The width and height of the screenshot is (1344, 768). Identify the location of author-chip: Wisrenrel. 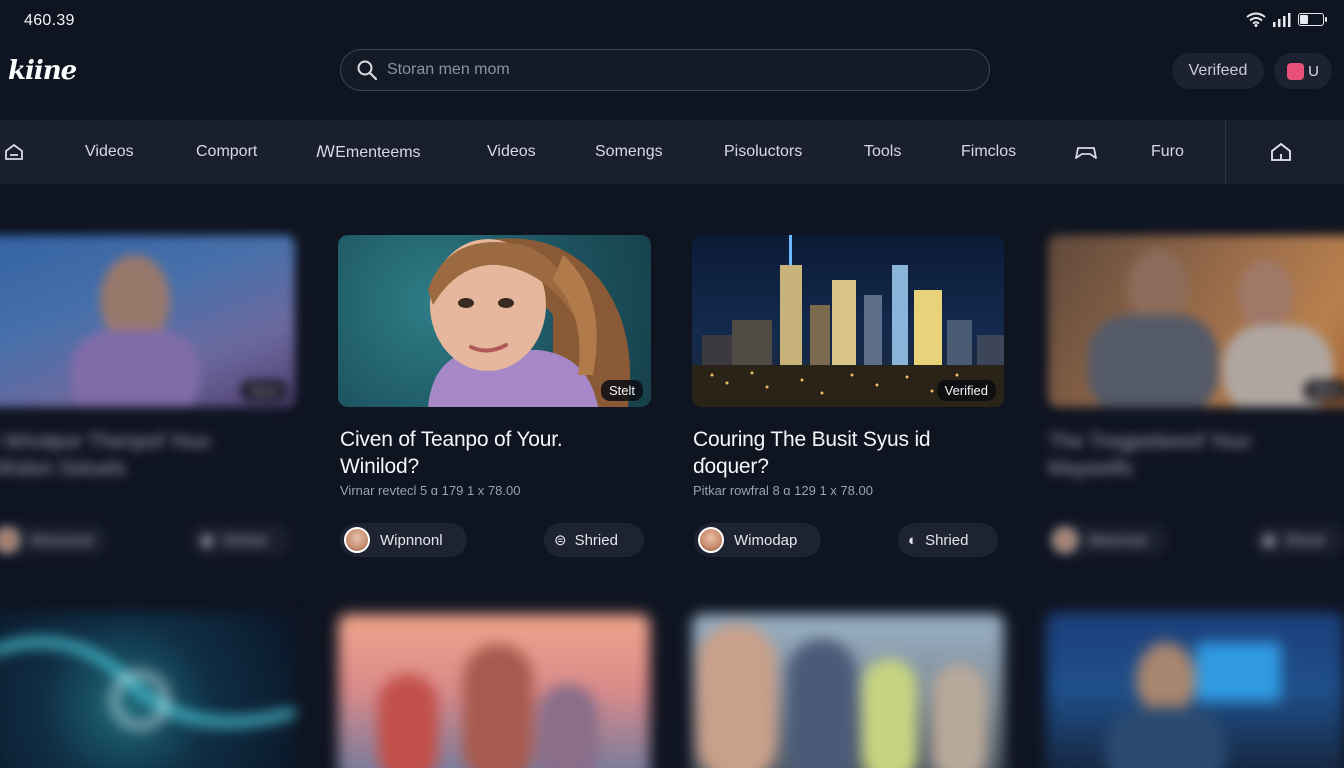
(54, 540).